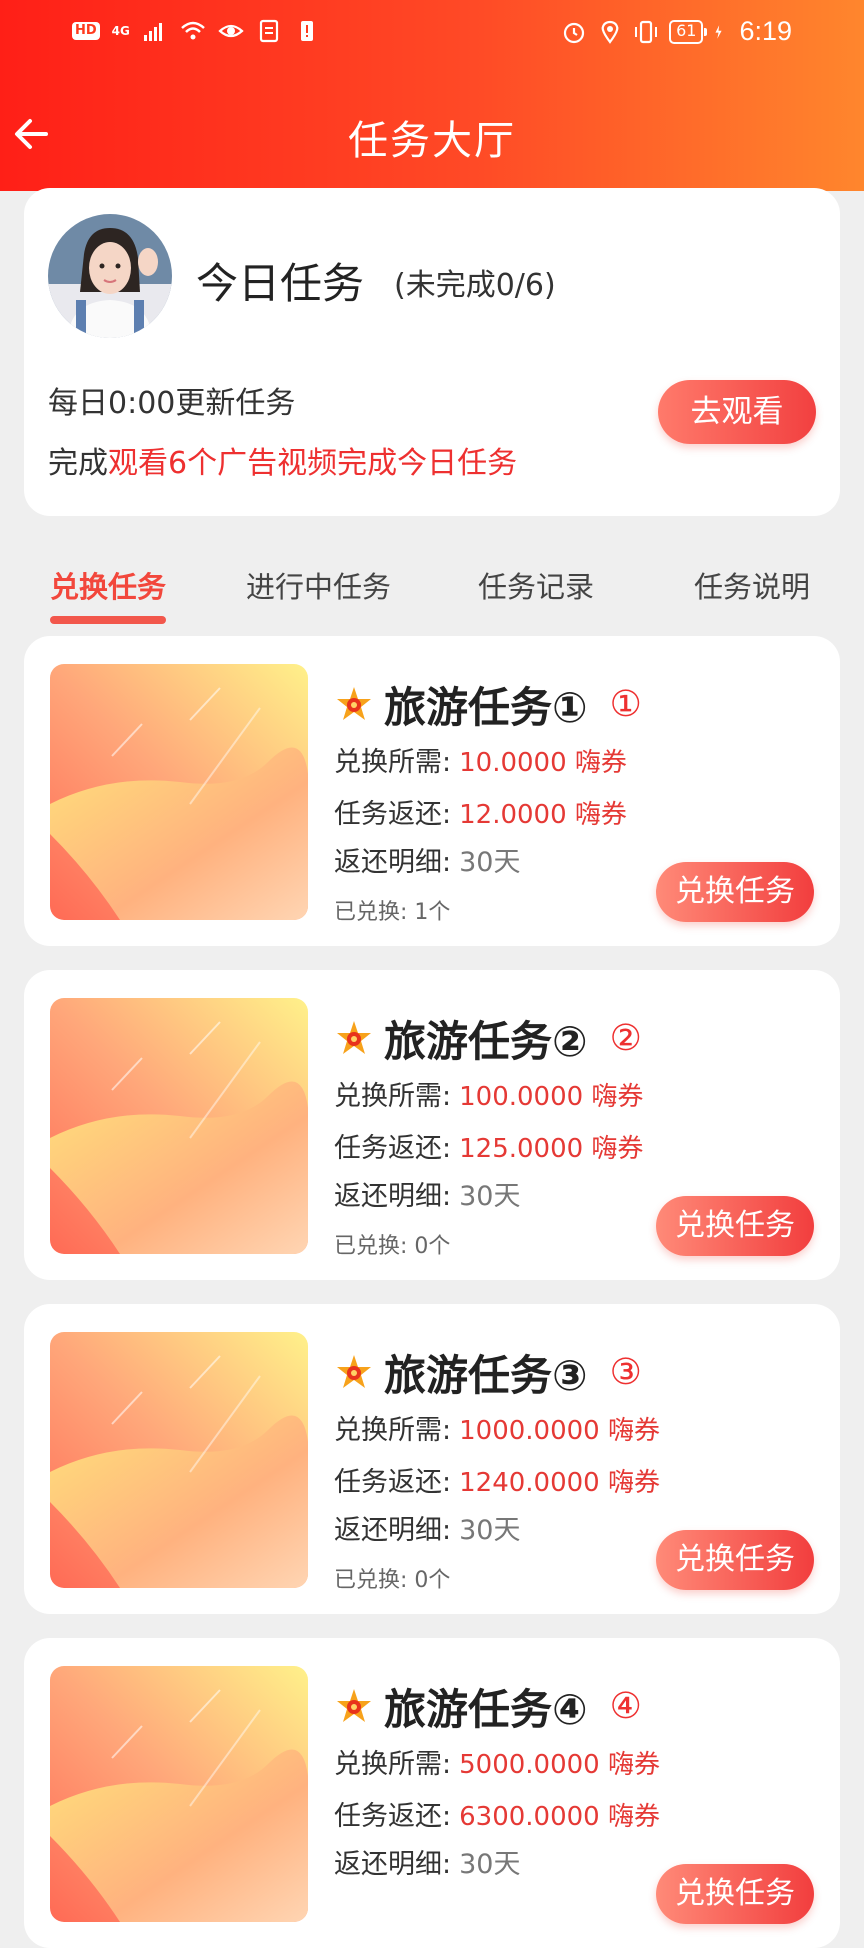 This screenshot has width=864, height=1948. What do you see at coordinates (543, 763) in the screenshot?
I see `cost-value: 10.0000 嗨券` at bounding box center [543, 763].